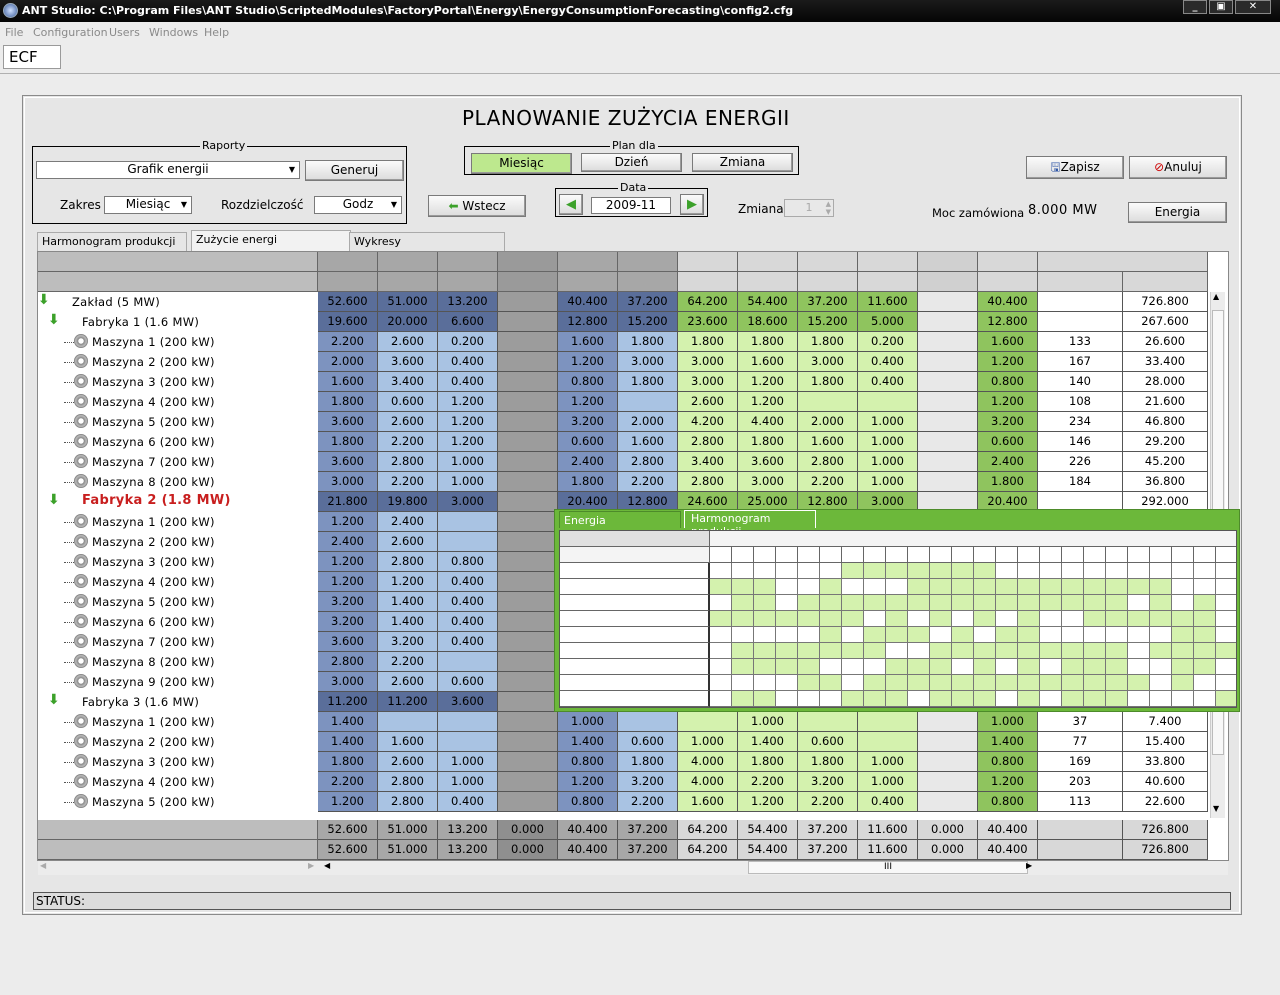 This screenshot has height=995, width=1280. What do you see at coordinates (178, 302) in the screenshot?
I see `tree-row: ⬇ Zakład (5 MW)` at bounding box center [178, 302].